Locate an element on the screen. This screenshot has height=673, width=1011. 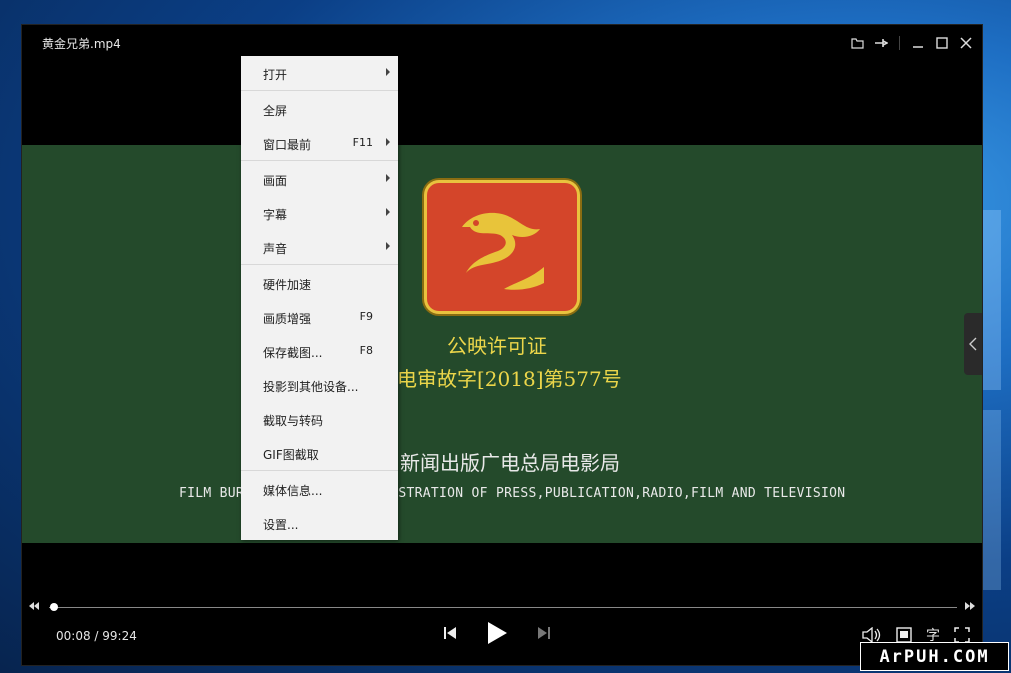
volume-icon is located at coordinates (872, 635).